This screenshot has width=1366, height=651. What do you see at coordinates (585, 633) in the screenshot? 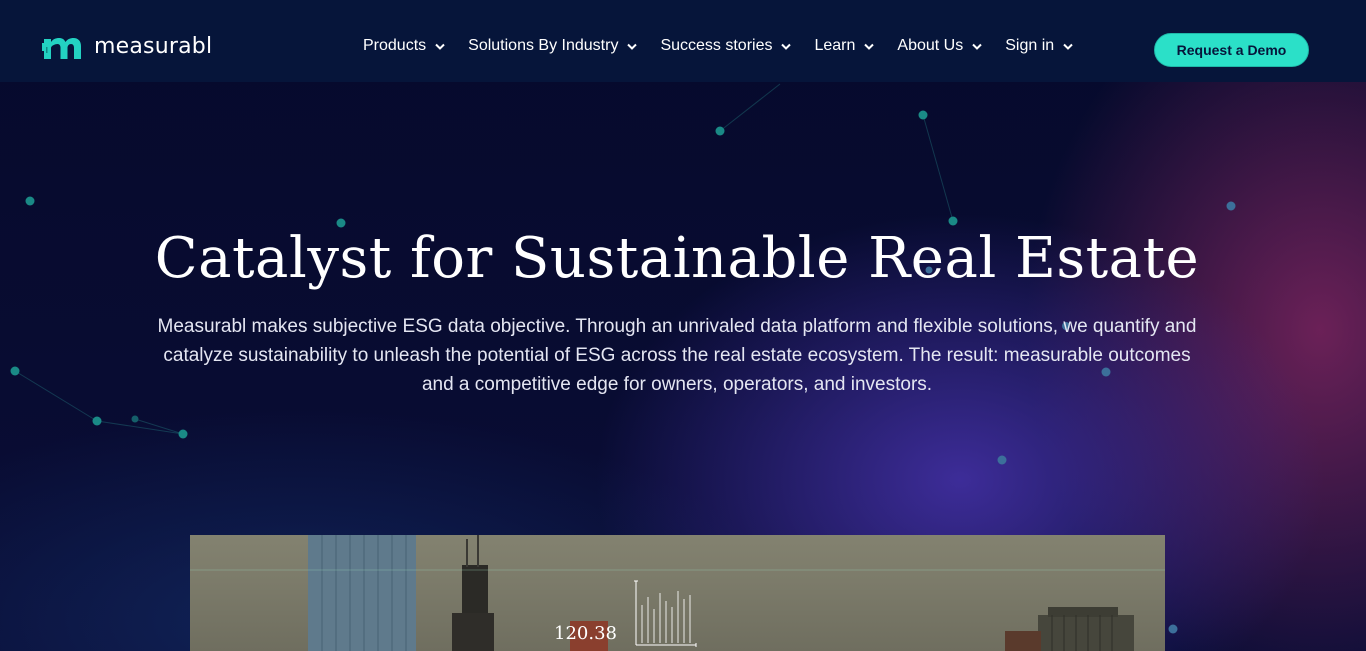
I see `overlay-metric-value: 120.38` at bounding box center [585, 633].